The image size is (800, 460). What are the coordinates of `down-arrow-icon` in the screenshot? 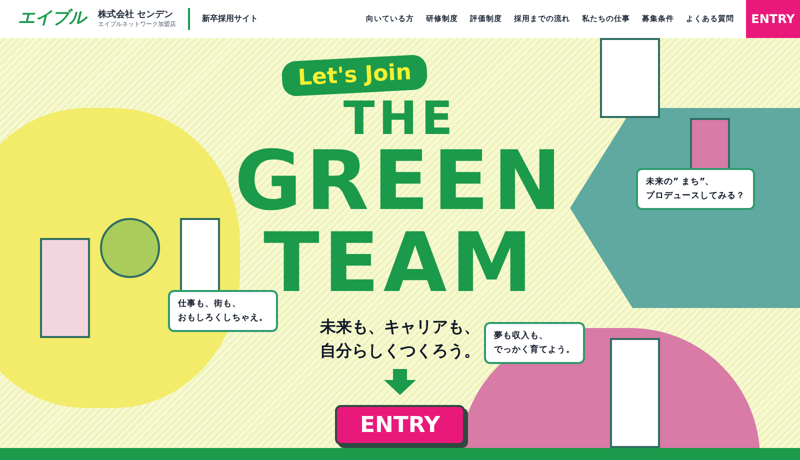 It's located at (400, 382).